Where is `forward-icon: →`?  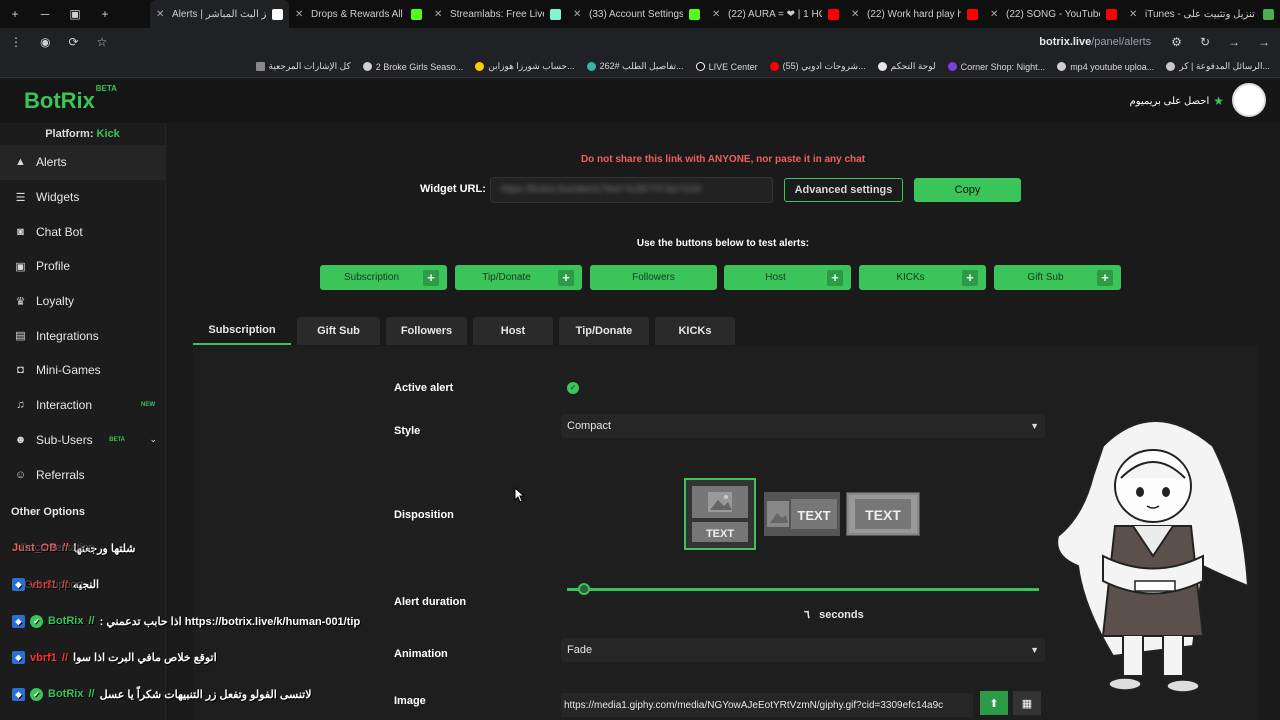
forward-icon: → is located at coordinates (1234, 42).